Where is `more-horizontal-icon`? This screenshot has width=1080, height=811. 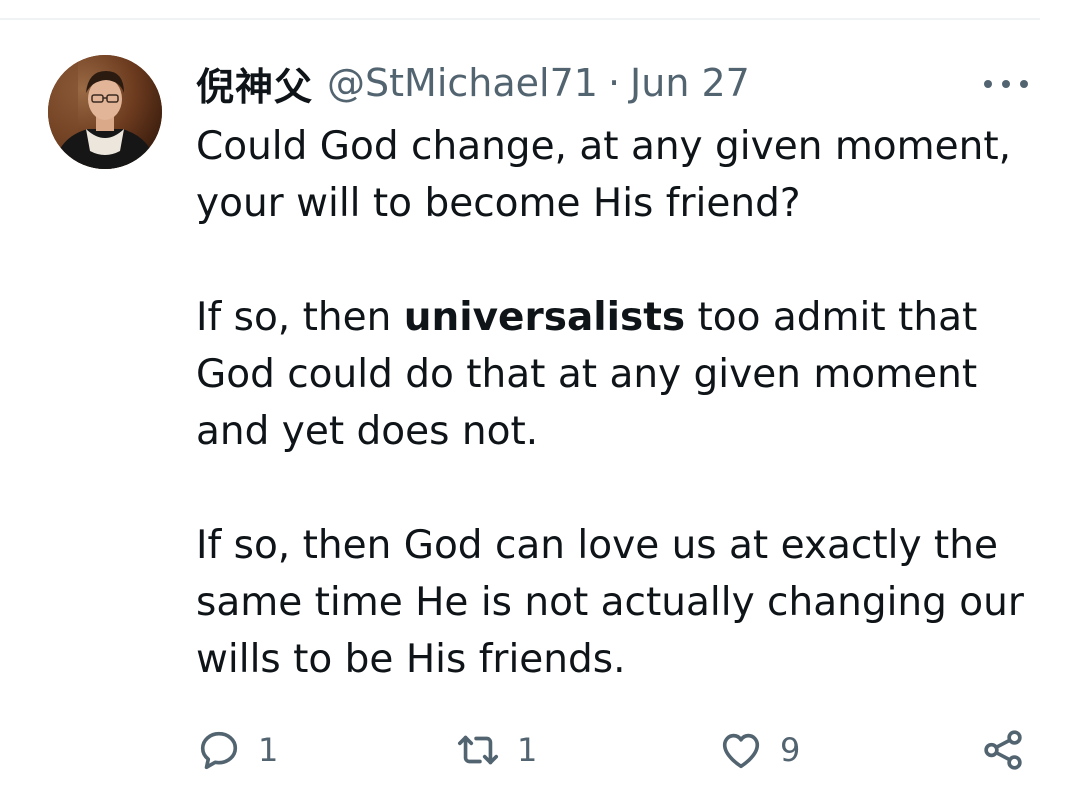
more-horizontal-icon is located at coordinates (988, 84).